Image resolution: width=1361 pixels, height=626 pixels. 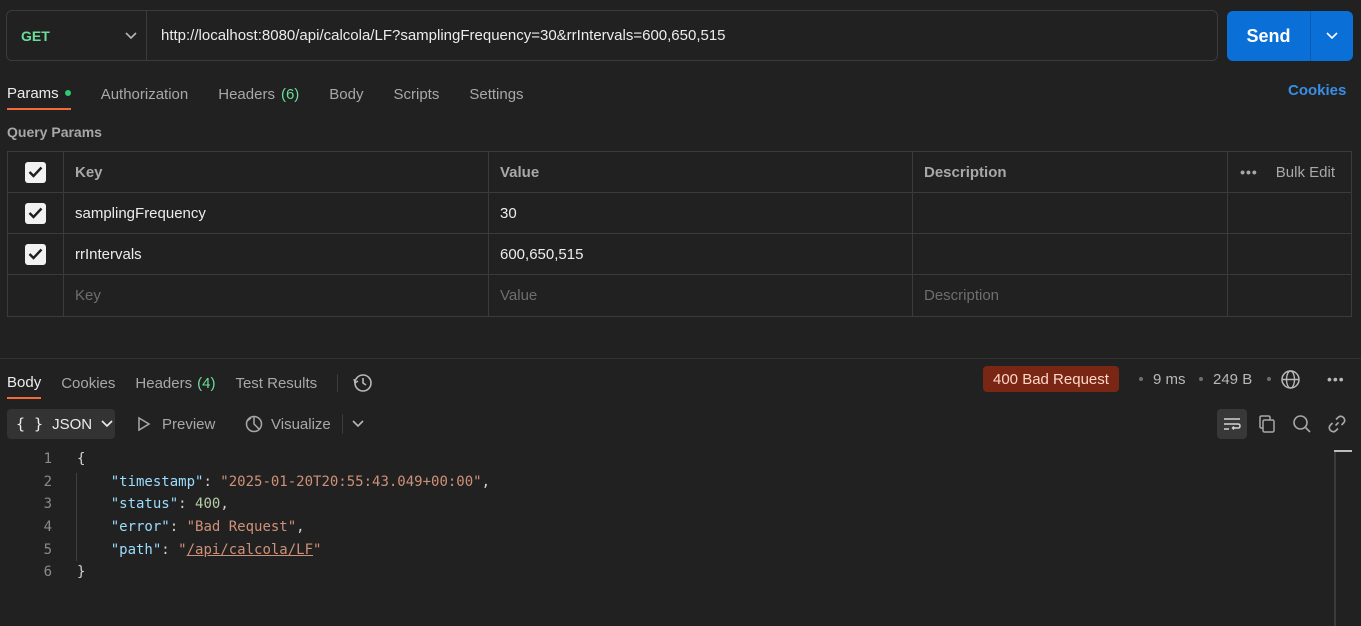 I want to click on send-button: Send, so click(x=1290, y=36).